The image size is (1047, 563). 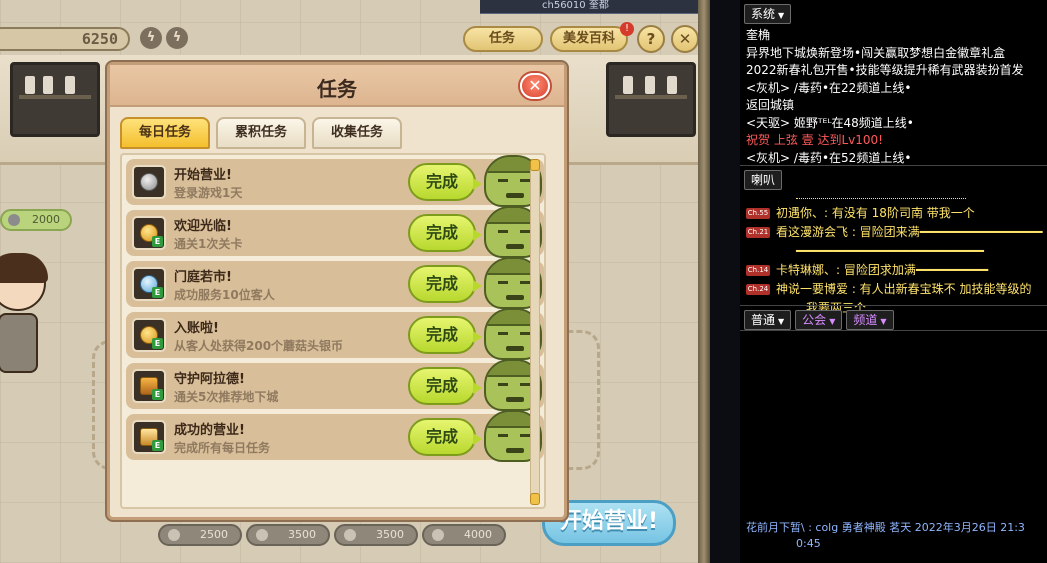 I want to click on horn-message: ━━━━━━━━━━━━━━━━━━━━━━━━━━, so click(x=893, y=251).